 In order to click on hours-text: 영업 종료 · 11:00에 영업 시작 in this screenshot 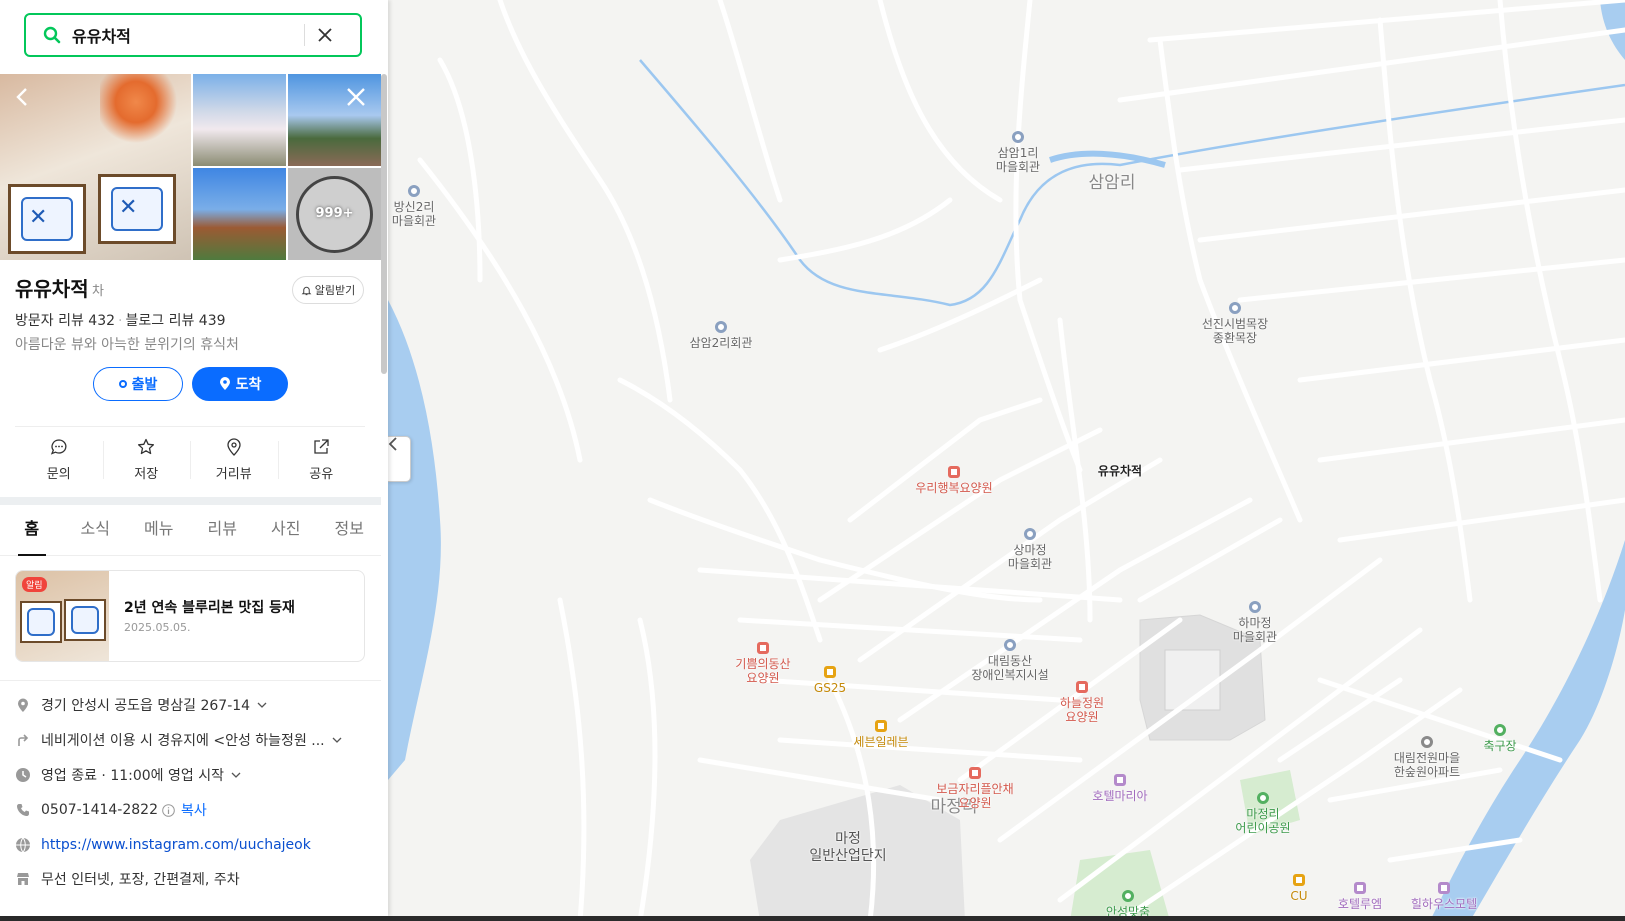, I will do `click(132, 776)`.